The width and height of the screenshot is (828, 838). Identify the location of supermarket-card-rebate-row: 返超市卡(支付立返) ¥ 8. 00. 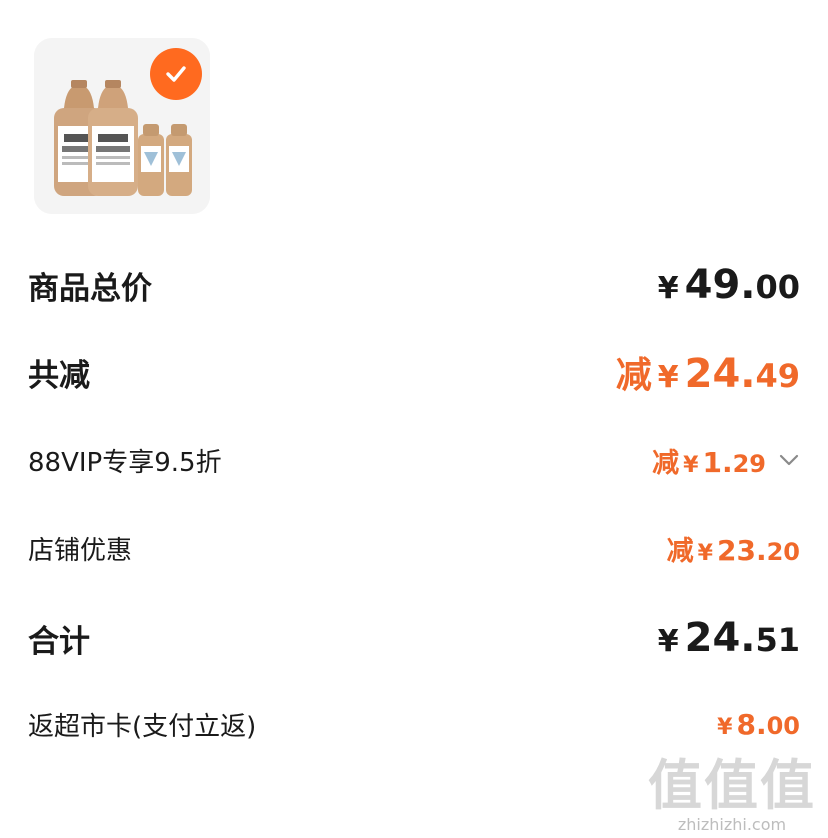
(414, 724).